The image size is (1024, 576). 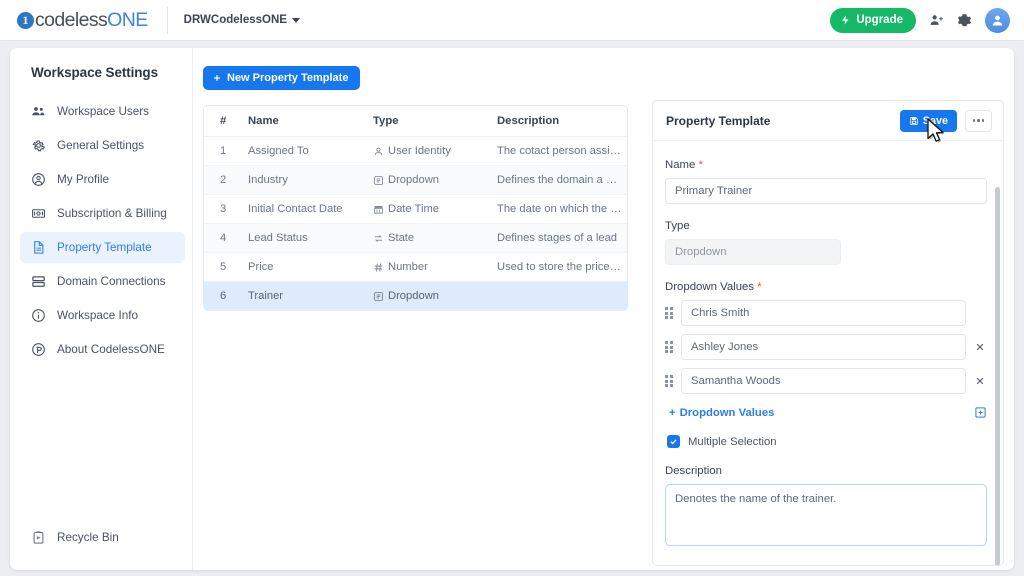 I want to click on cell-num: 2, so click(x=226, y=180).